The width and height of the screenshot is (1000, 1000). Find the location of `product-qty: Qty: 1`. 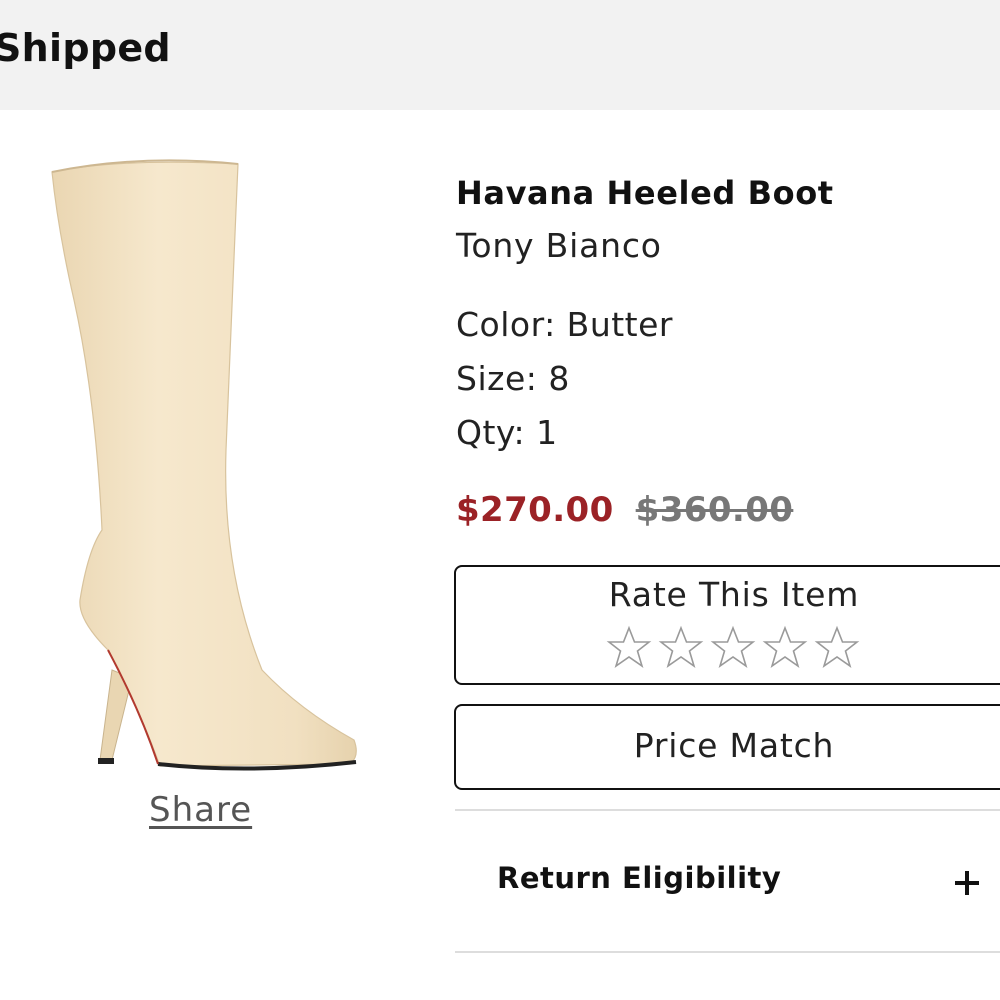

product-qty: Qty: 1 is located at coordinates (507, 432).